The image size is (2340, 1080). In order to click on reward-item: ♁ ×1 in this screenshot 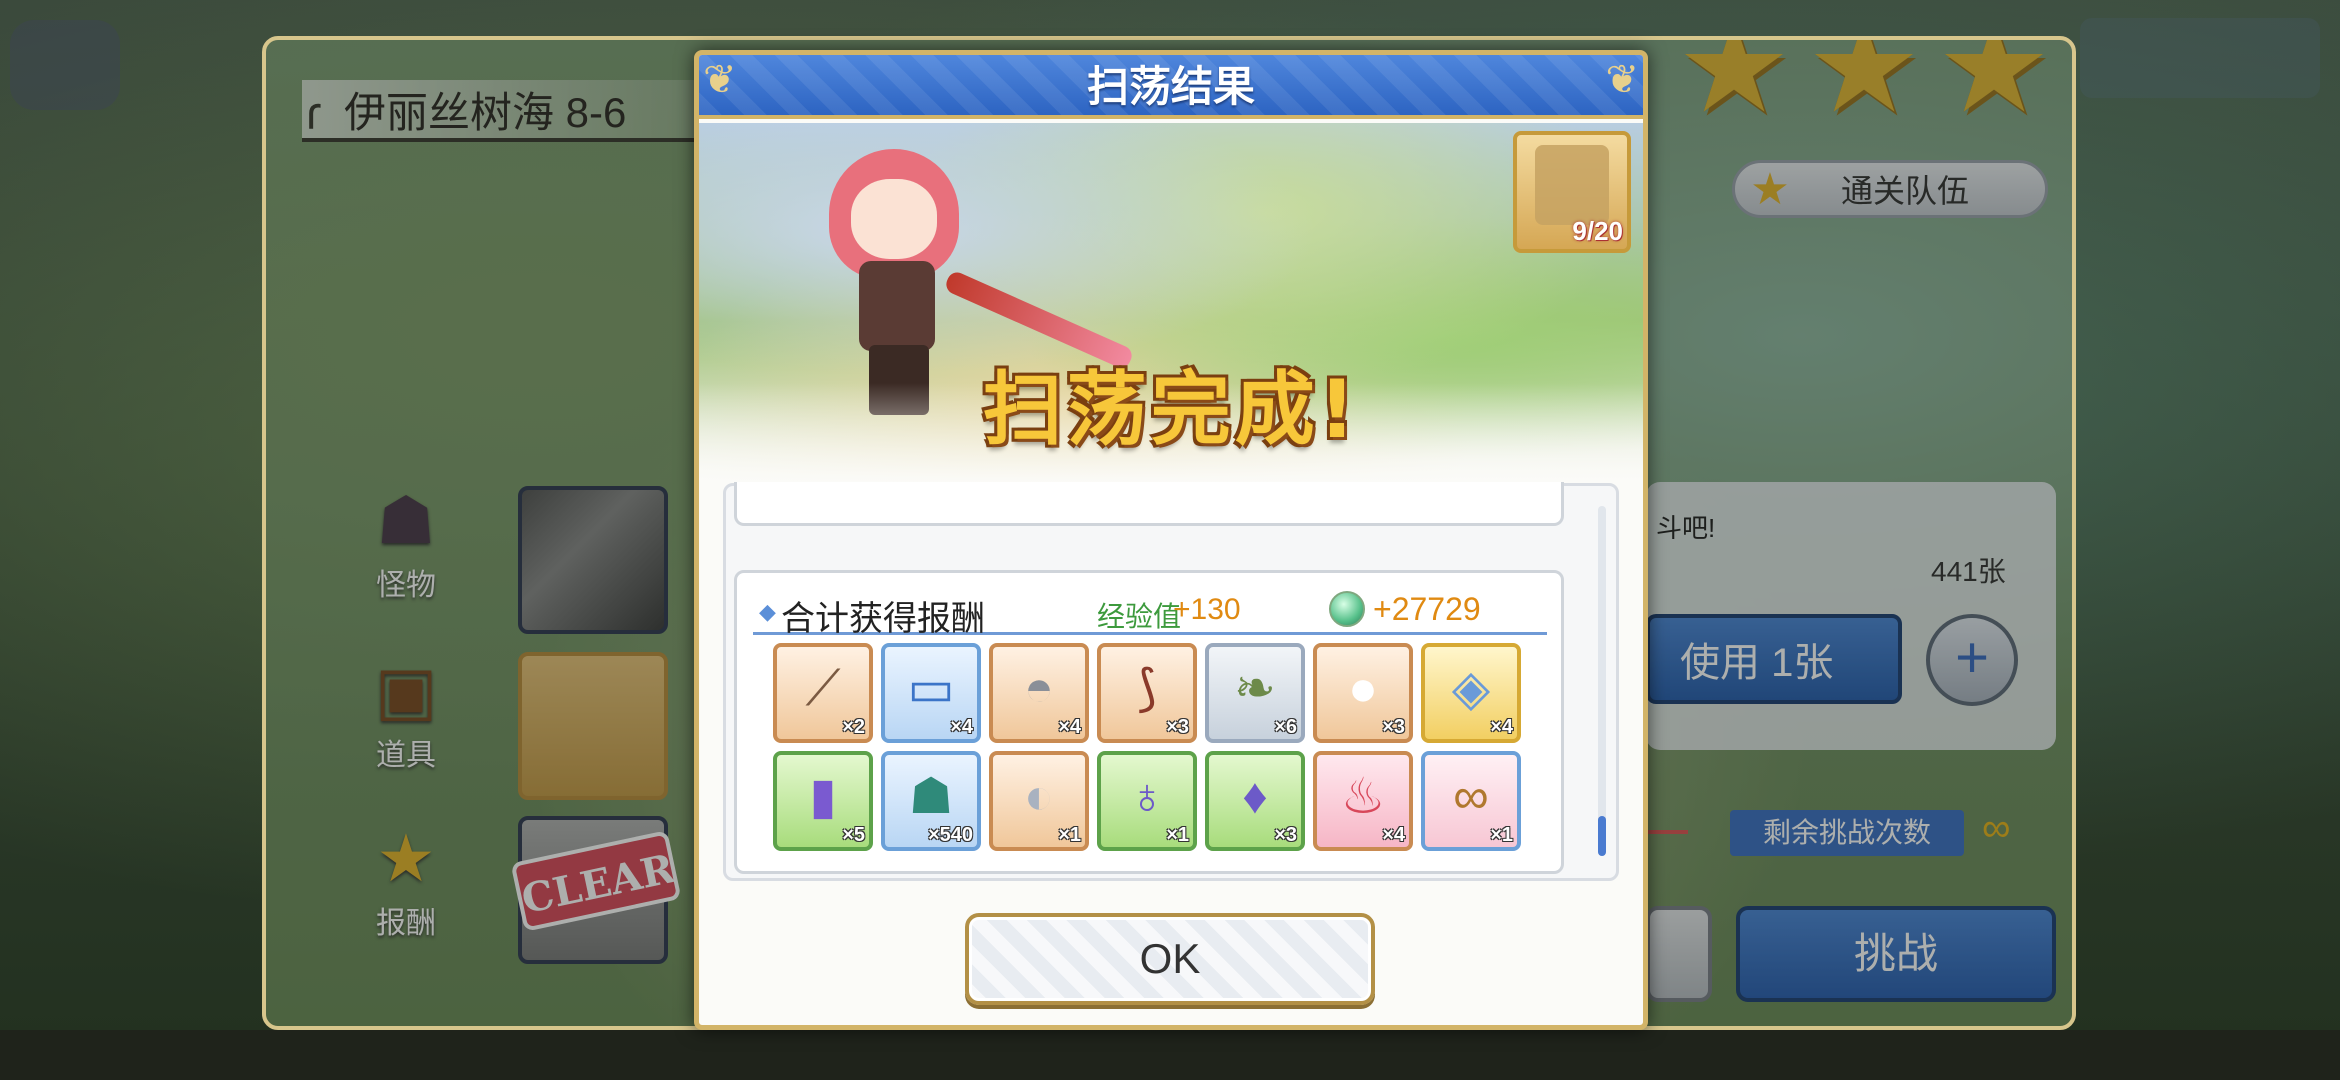, I will do `click(1147, 801)`.